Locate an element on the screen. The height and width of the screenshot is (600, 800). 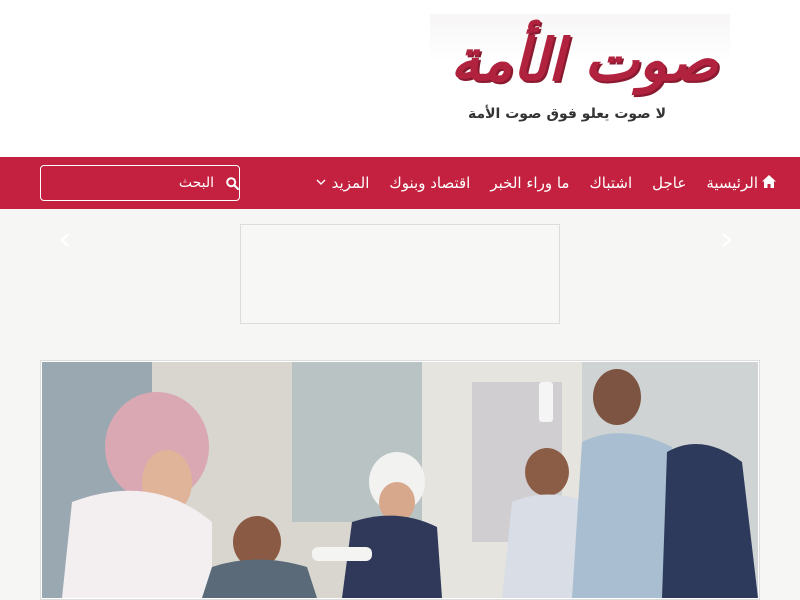
nav-item-label: المزيد is located at coordinates (350, 183).